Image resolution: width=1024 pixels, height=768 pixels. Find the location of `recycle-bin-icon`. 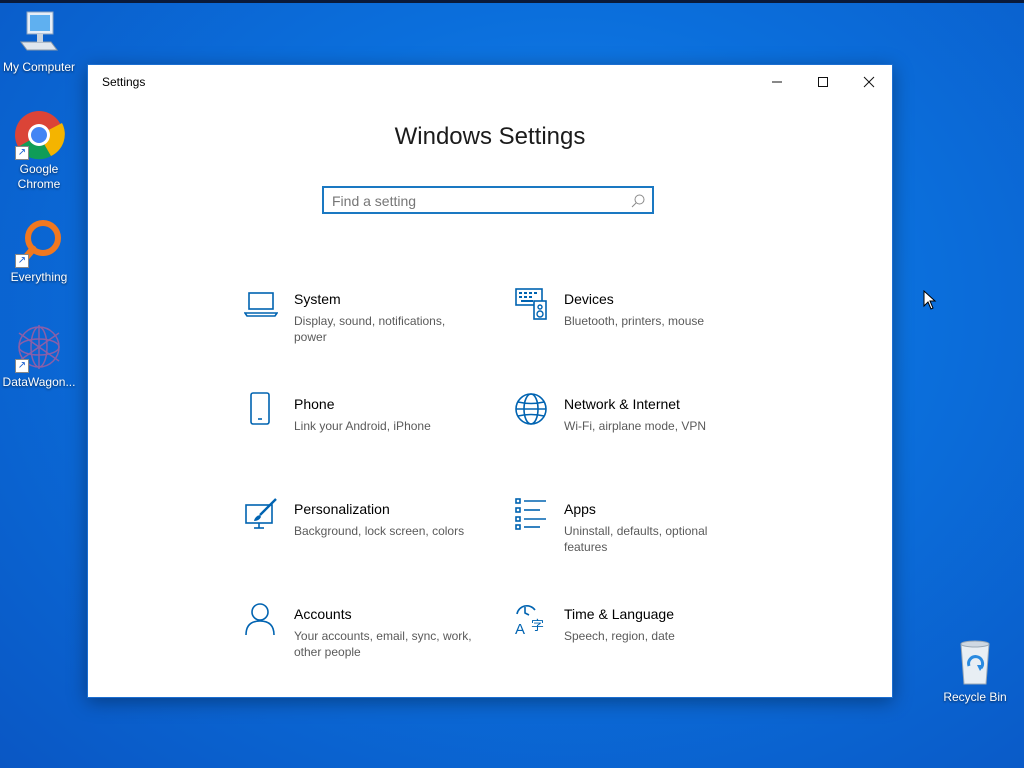

recycle-bin-icon is located at coordinates (975, 663).